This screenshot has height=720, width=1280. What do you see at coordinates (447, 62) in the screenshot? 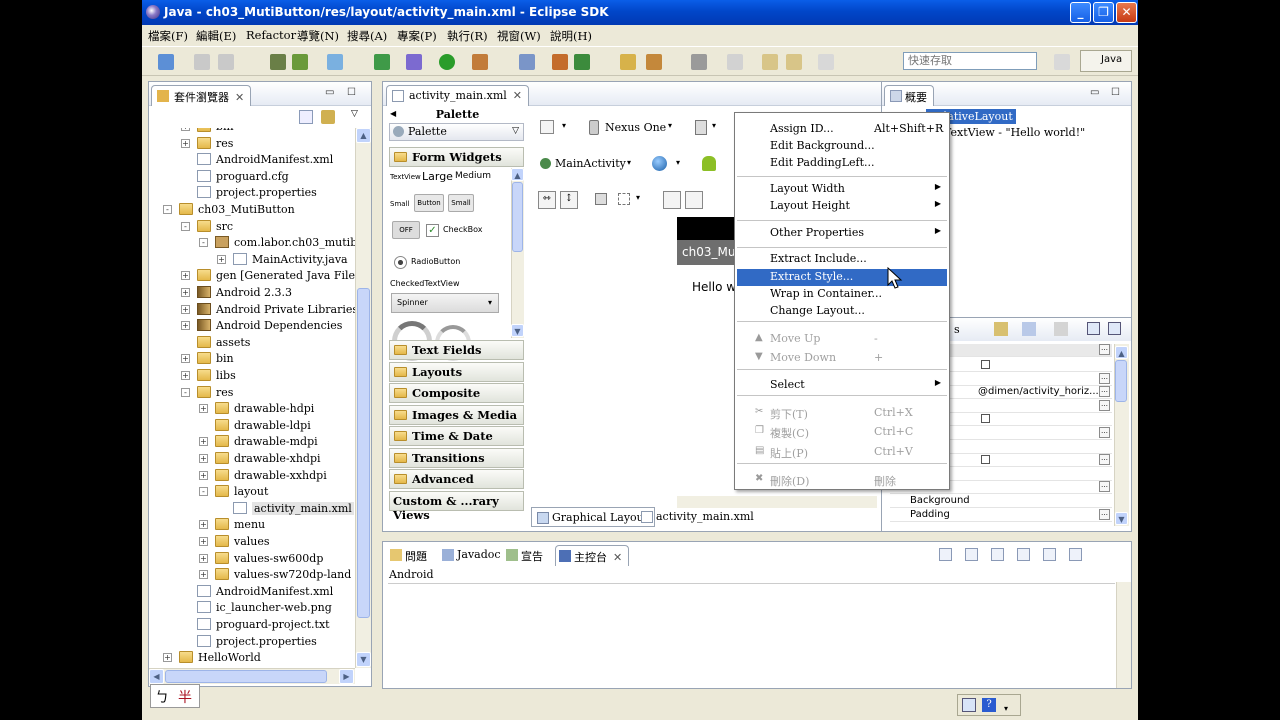
I see `run-icon` at bounding box center [447, 62].